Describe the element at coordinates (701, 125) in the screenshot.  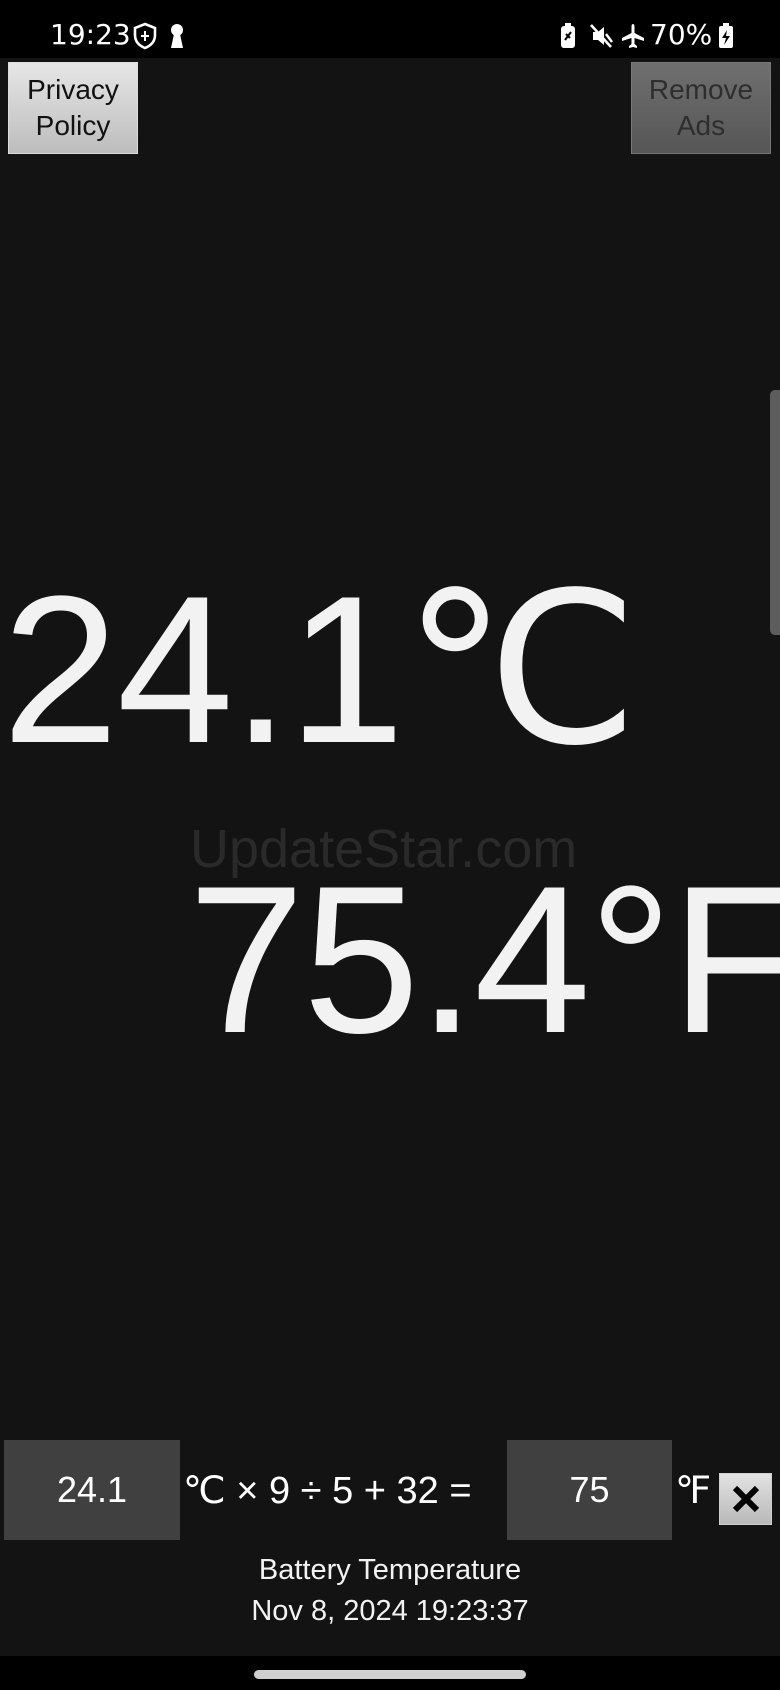
I see `remove-ads-line2: Ads` at that location.